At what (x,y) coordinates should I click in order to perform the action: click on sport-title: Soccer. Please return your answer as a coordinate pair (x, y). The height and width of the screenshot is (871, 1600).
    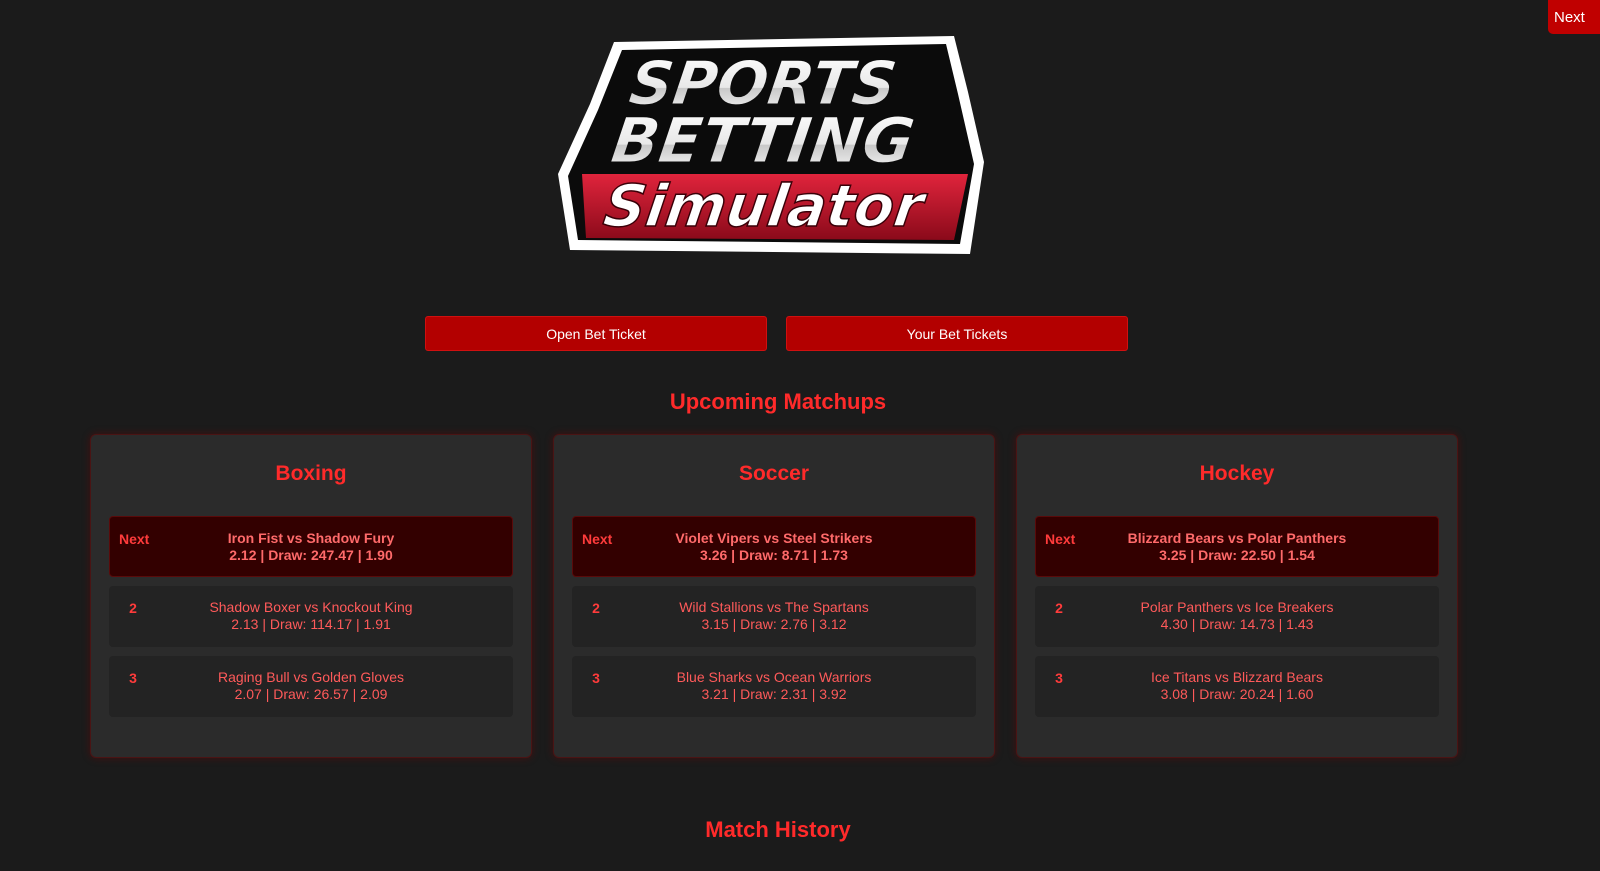
    Looking at the image, I should click on (774, 473).